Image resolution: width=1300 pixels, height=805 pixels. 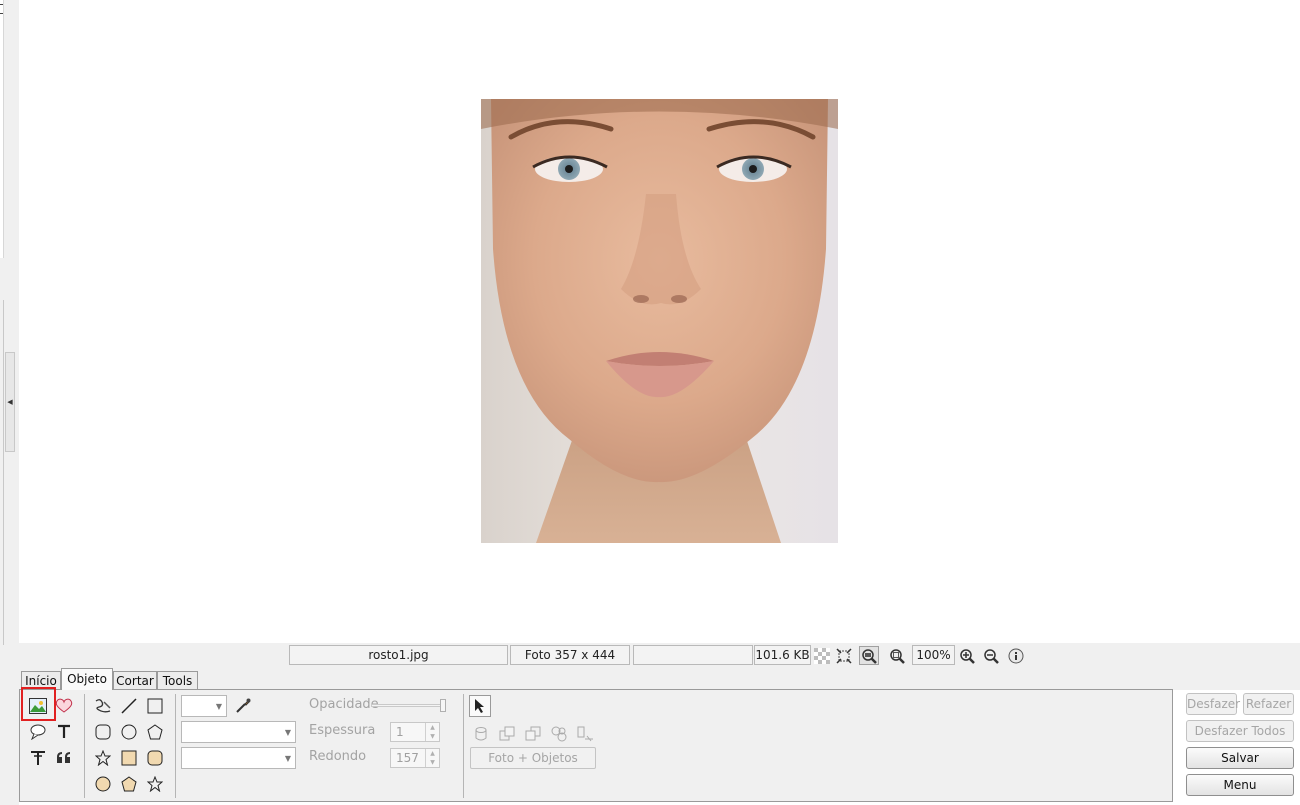 I want to click on zoom-level-display: 100%, so click(x=933, y=655).